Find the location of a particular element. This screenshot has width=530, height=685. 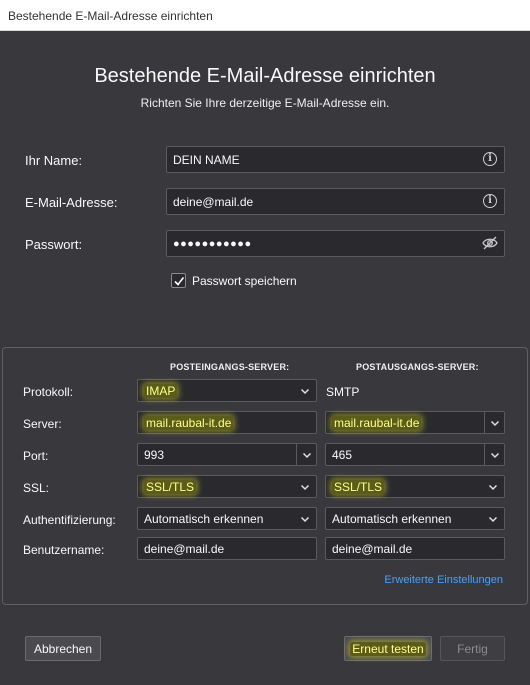

password-label: Passwort: is located at coordinates (54, 244).